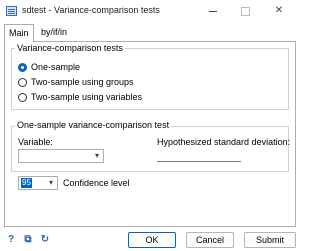 The width and height of the screenshot is (320, 251). Describe the element at coordinates (38, 183) in the screenshot. I see `confidence-level-combo: 95 ▾` at that location.